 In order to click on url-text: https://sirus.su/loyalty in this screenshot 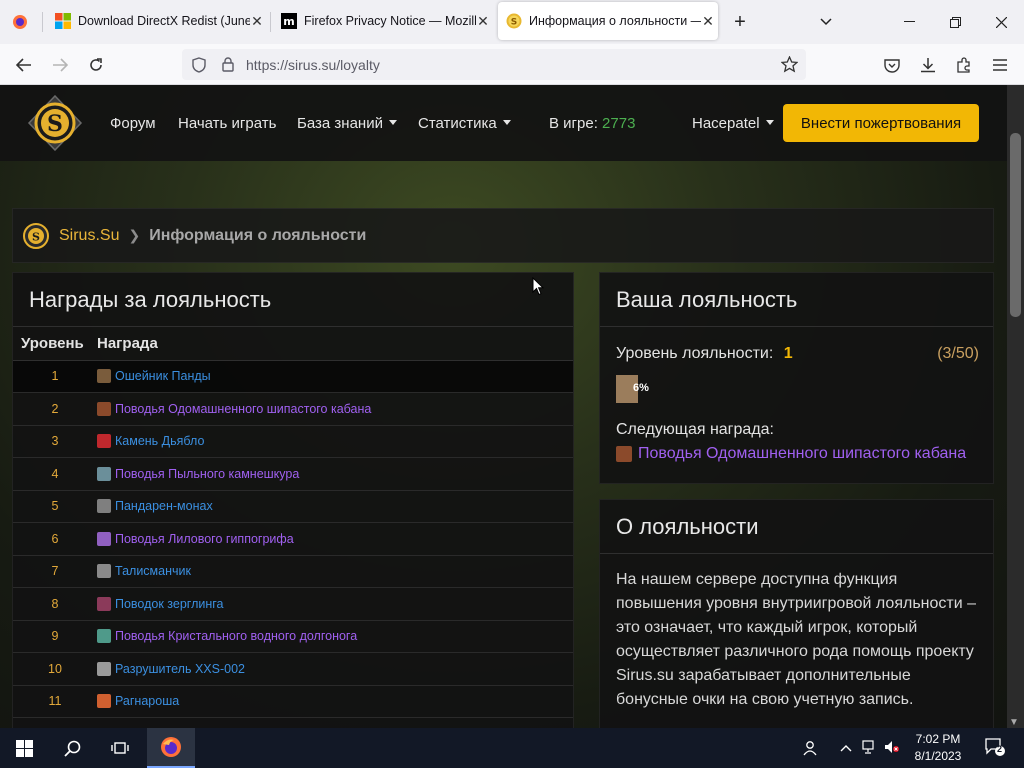, I will do `click(313, 65)`.